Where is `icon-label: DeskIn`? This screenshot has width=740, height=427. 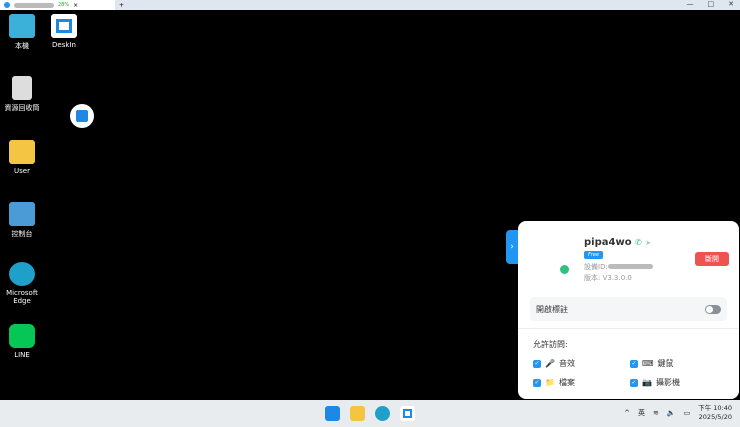
icon-label: DeskIn is located at coordinates (64, 45).